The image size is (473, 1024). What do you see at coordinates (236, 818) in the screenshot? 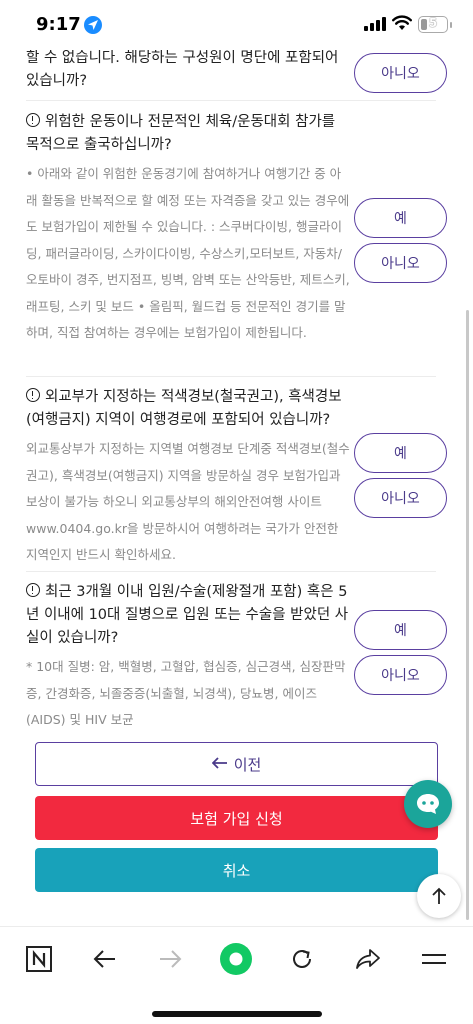
I see `apply-insurance-button: 보험 가입 신청` at bounding box center [236, 818].